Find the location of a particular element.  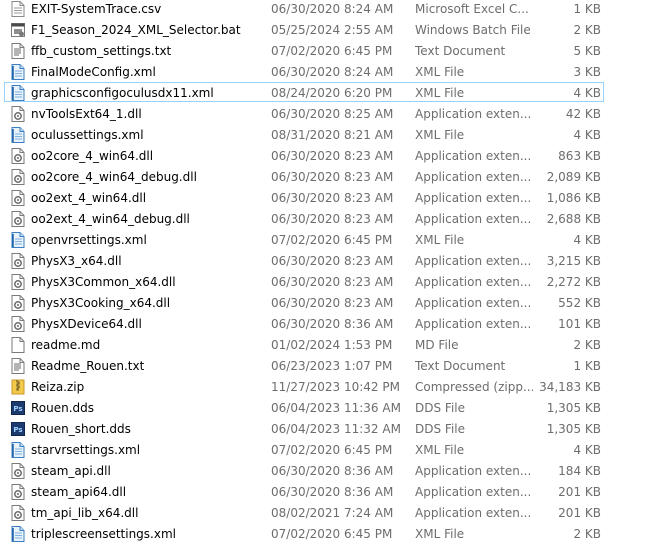

file-size: 201 KB is located at coordinates (579, 513).